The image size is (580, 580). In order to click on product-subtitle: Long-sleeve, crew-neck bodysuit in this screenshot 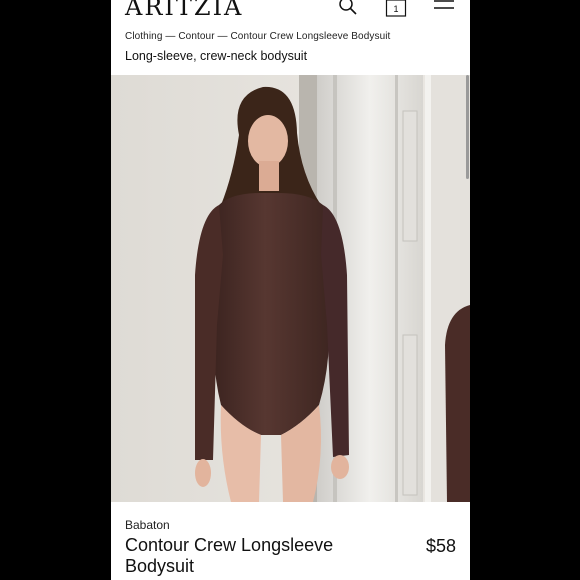, I will do `click(216, 56)`.